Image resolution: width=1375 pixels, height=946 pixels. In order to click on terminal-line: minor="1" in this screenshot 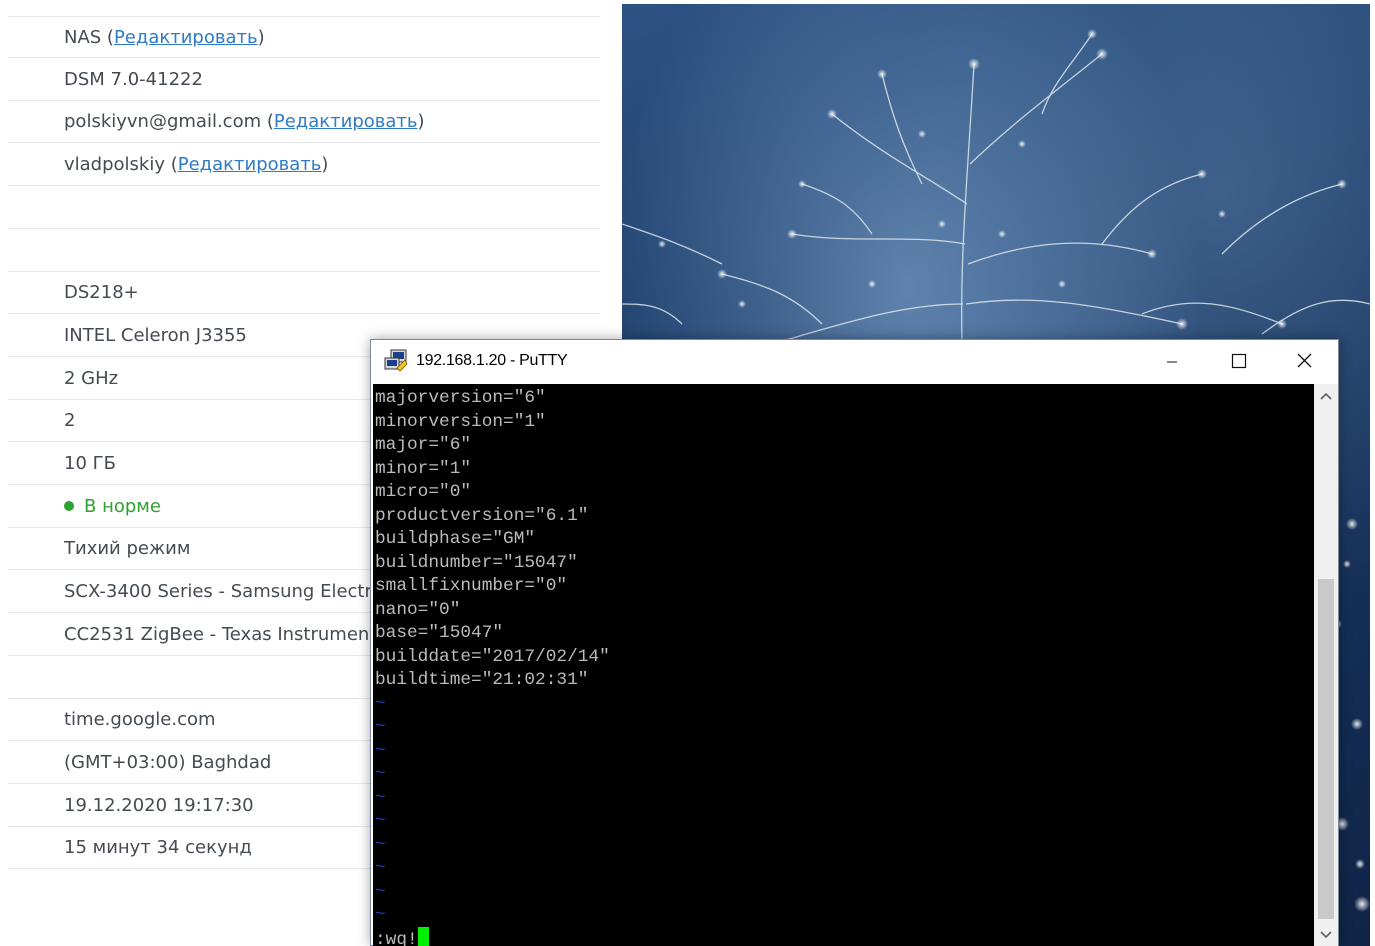, I will do `click(423, 468)`.